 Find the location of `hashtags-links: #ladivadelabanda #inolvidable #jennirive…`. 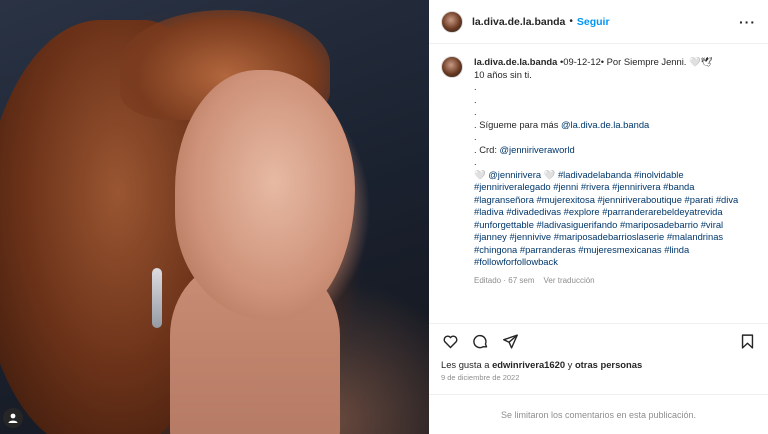

hashtags-links: #ladivadelabanda #inolvidable #jennirive… is located at coordinates (606, 218).